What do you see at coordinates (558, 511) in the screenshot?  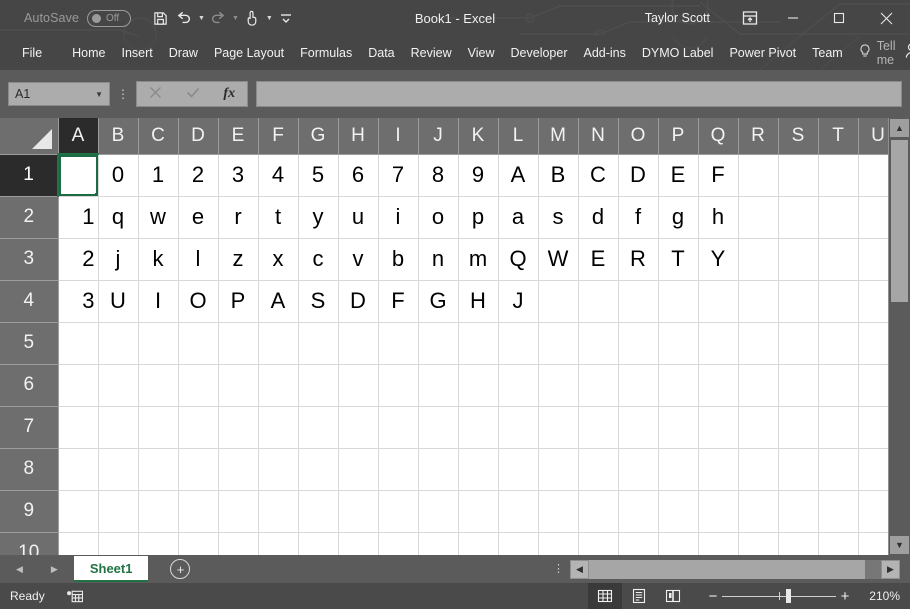 I see `cell-M9` at bounding box center [558, 511].